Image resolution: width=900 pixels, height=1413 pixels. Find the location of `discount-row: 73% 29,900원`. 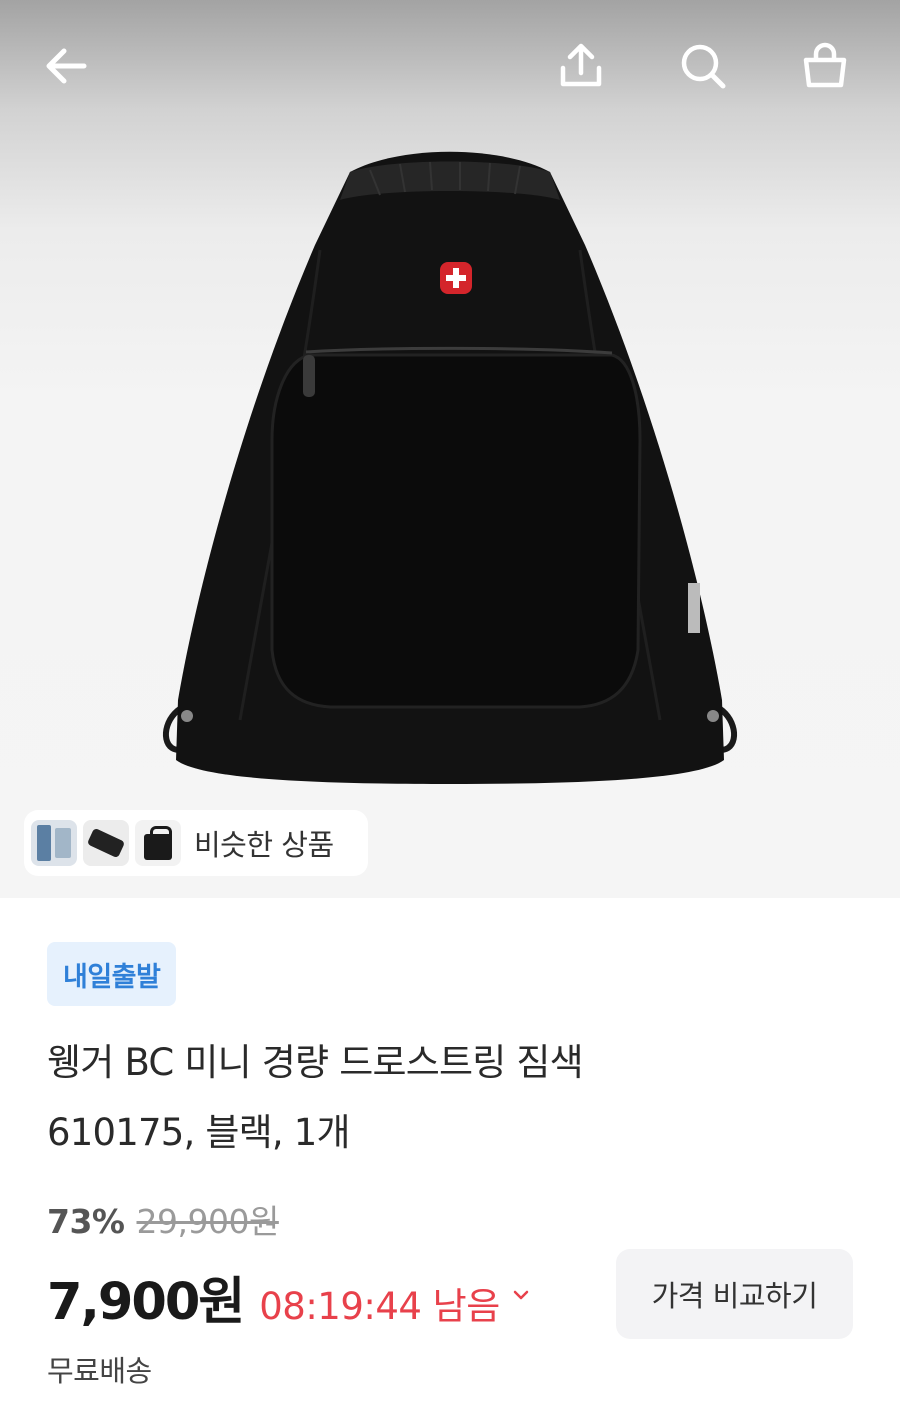

discount-row: 73% 29,900원 is located at coordinates (163, 1219).